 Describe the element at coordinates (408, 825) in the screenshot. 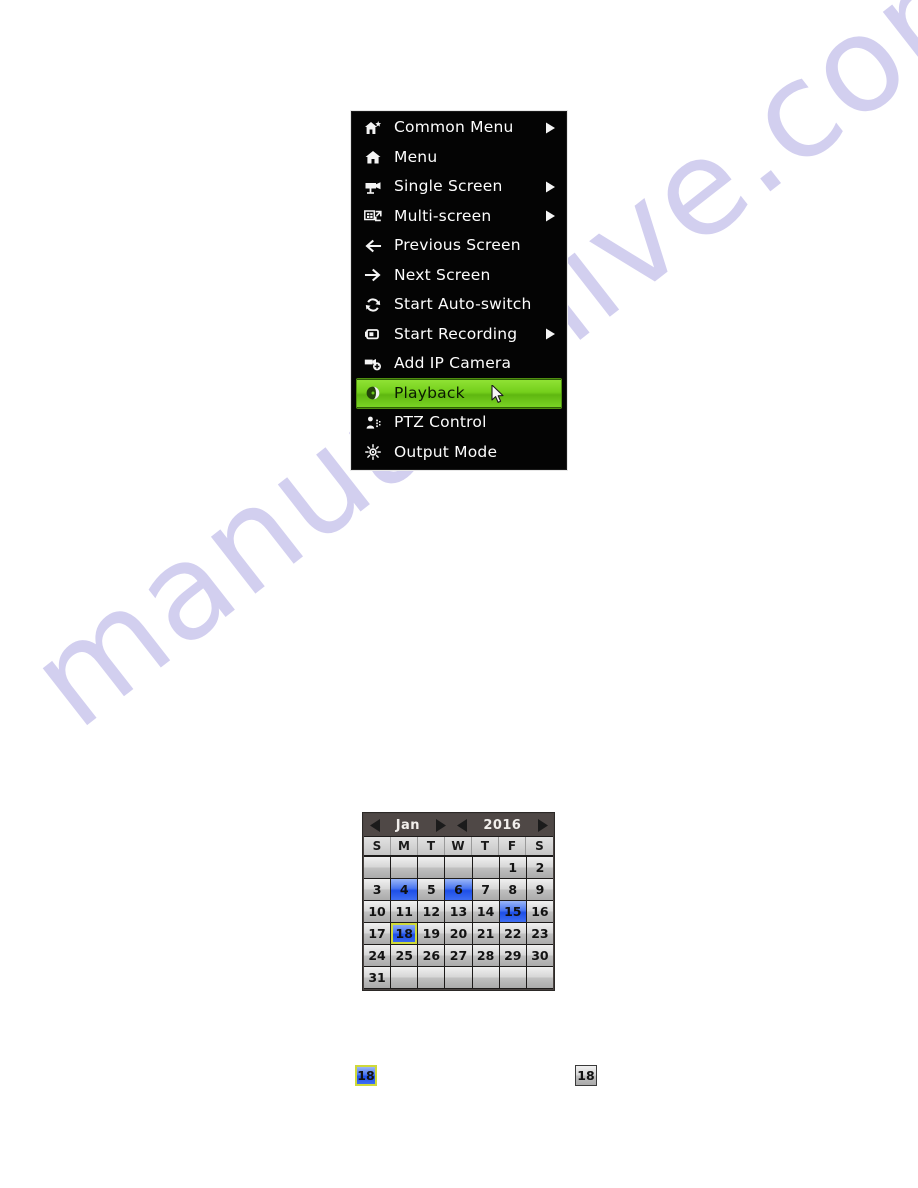

I see `calendar-month-label: Jan` at that location.